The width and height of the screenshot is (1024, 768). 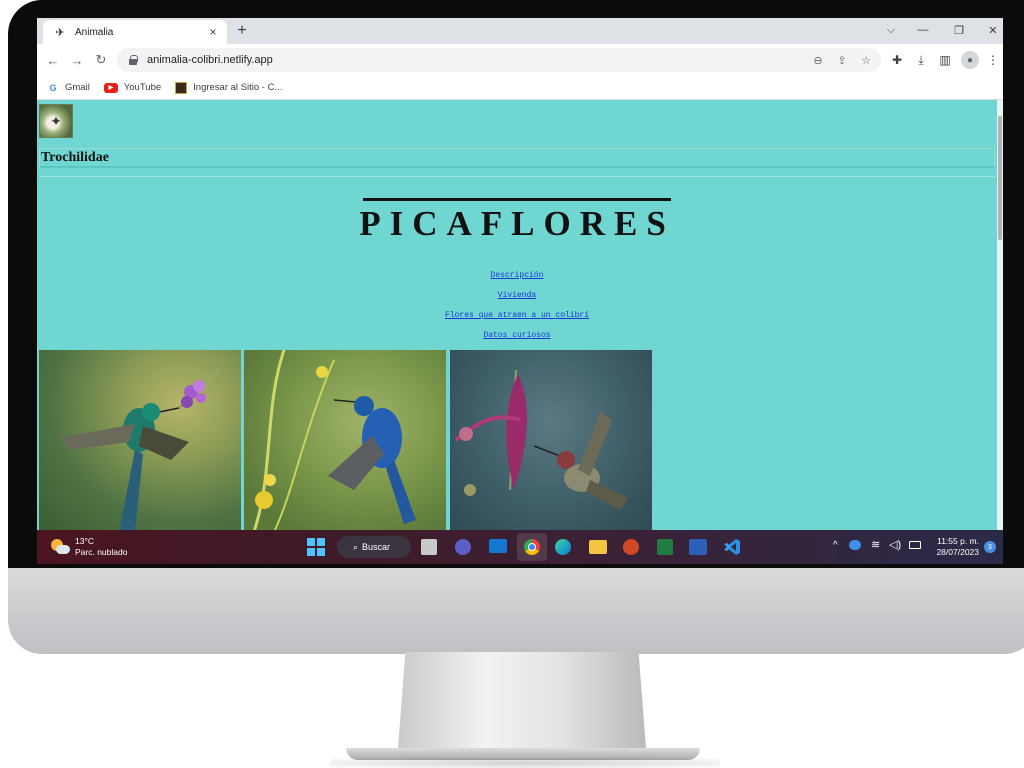 I want to click on page-title: PICAFLORES, so click(x=517, y=223).